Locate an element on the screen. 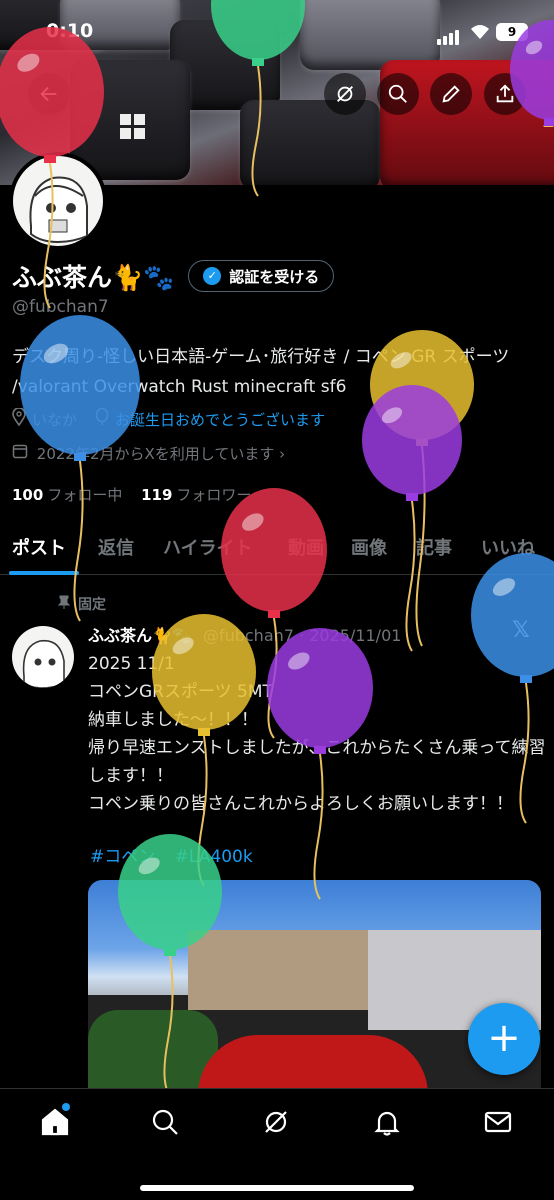 This screenshot has height=1200, width=554. cellular-signal-icon is located at coordinates (449, 35).